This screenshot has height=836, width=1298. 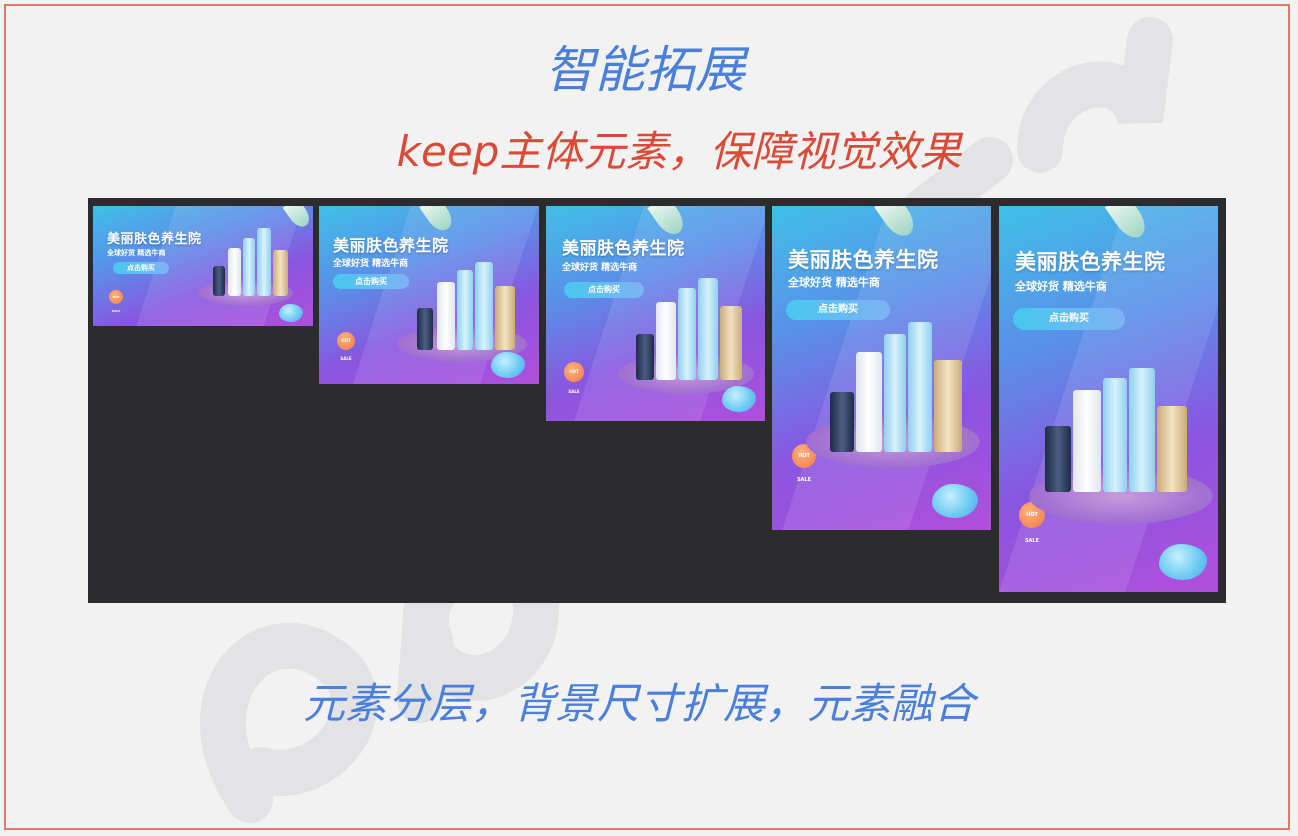 What do you see at coordinates (679, 151) in the screenshot?
I see `page-subtitle: keep主体元素，保障视觉效果` at bounding box center [679, 151].